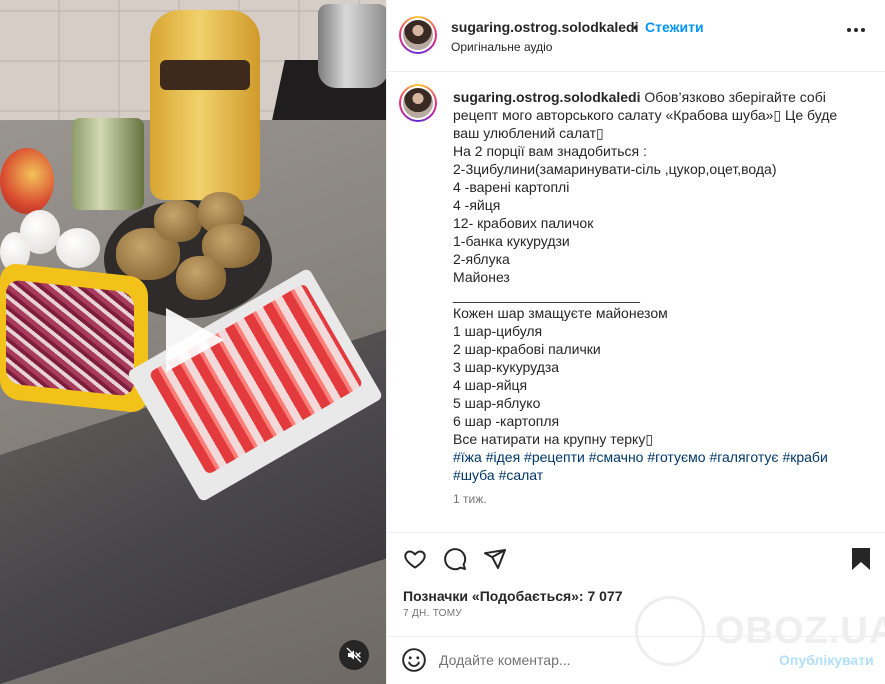 The height and width of the screenshot is (684, 885). Describe the element at coordinates (735, 97) in the screenshot. I see `caption-line: Обов’язково зберігайте собі` at that location.